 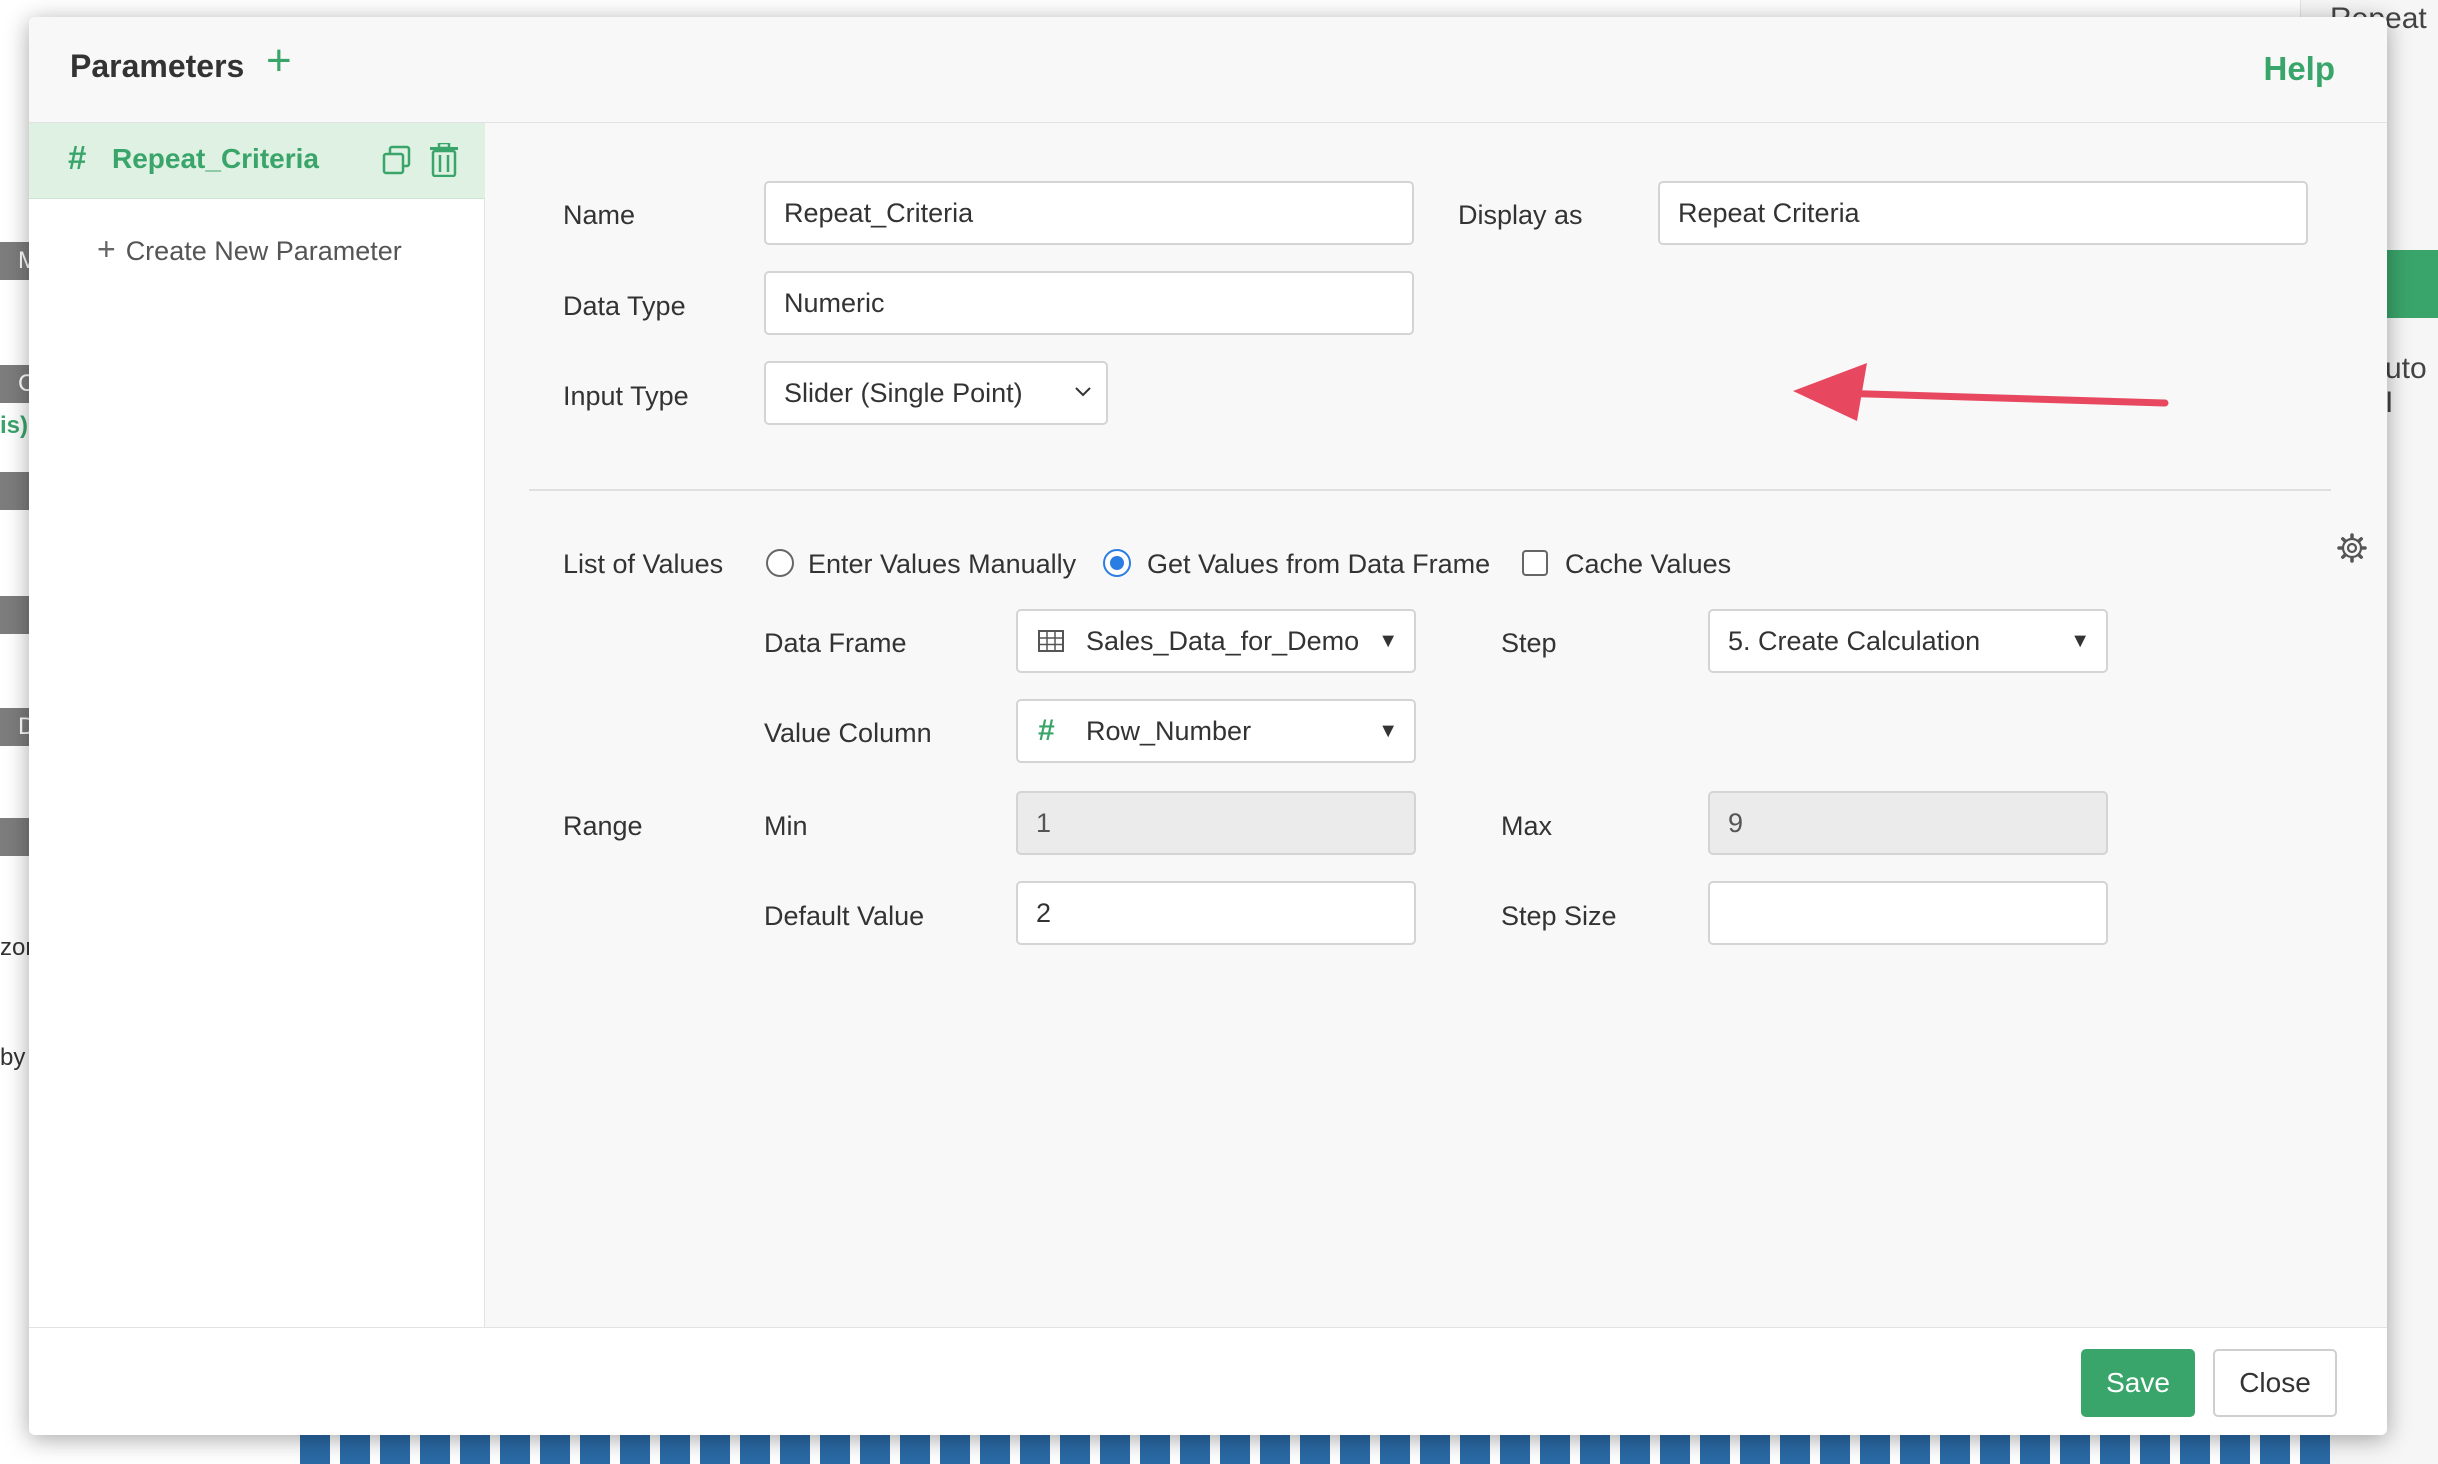 What do you see at coordinates (1559, 916) in the screenshot?
I see `step-size-label: Step Size` at bounding box center [1559, 916].